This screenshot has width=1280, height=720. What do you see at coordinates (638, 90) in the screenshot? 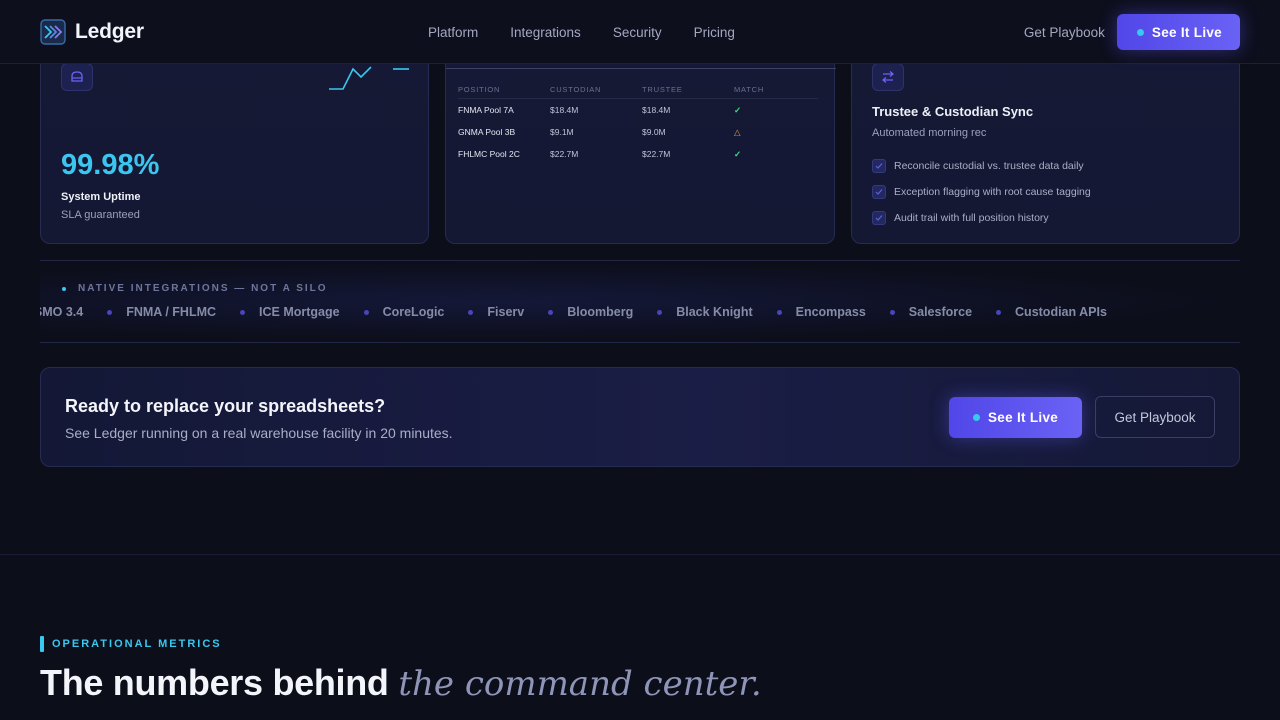
I see `table-header: POSITION CUSTODIAN TRUSTEE MATCH` at bounding box center [638, 90].